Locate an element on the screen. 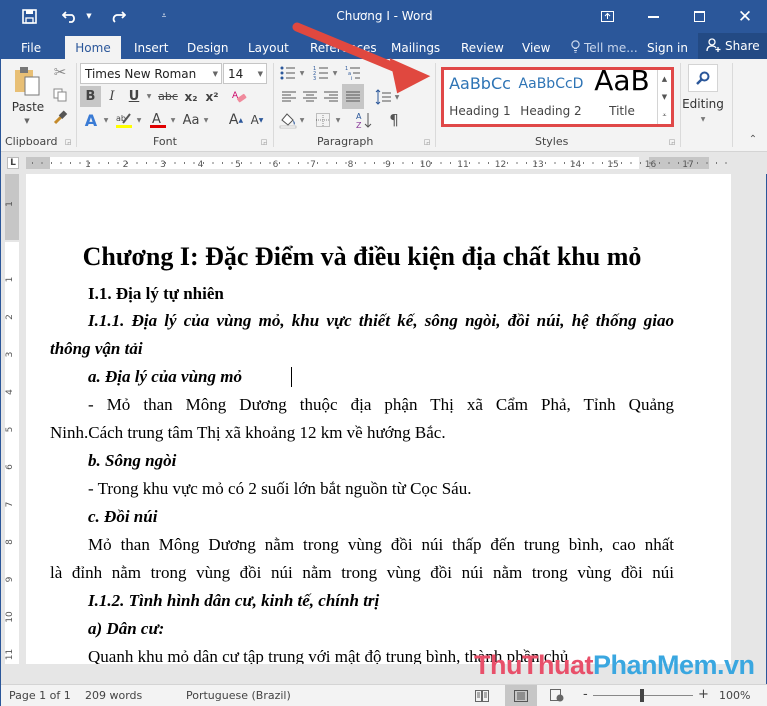  ruler-tick-label: 7 is located at coordinates (10, 505).